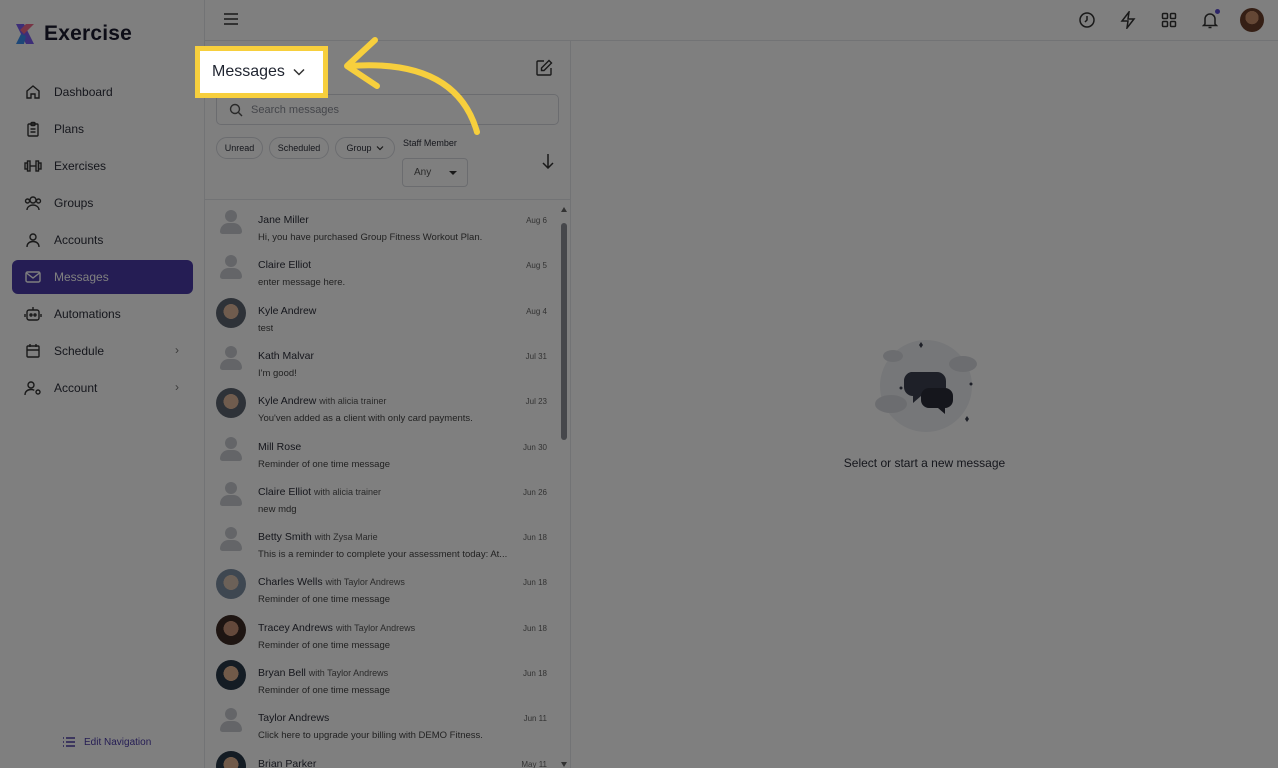  What do you see at coordinates (231, 19) in the screenshot?
I see `hamburger-menu-icon` at bounding box center [231, 19].